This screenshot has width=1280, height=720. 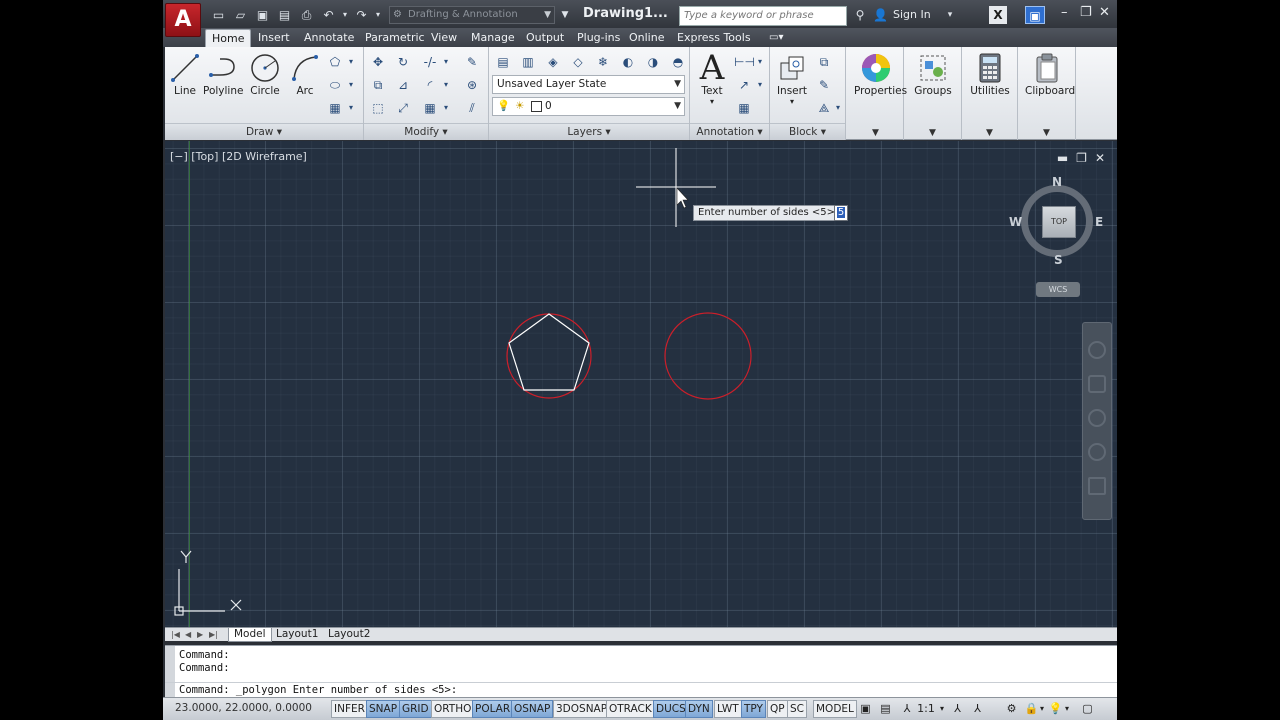 I want to click on annotation-scale-value: 1:1, so click(x=926, y=709).